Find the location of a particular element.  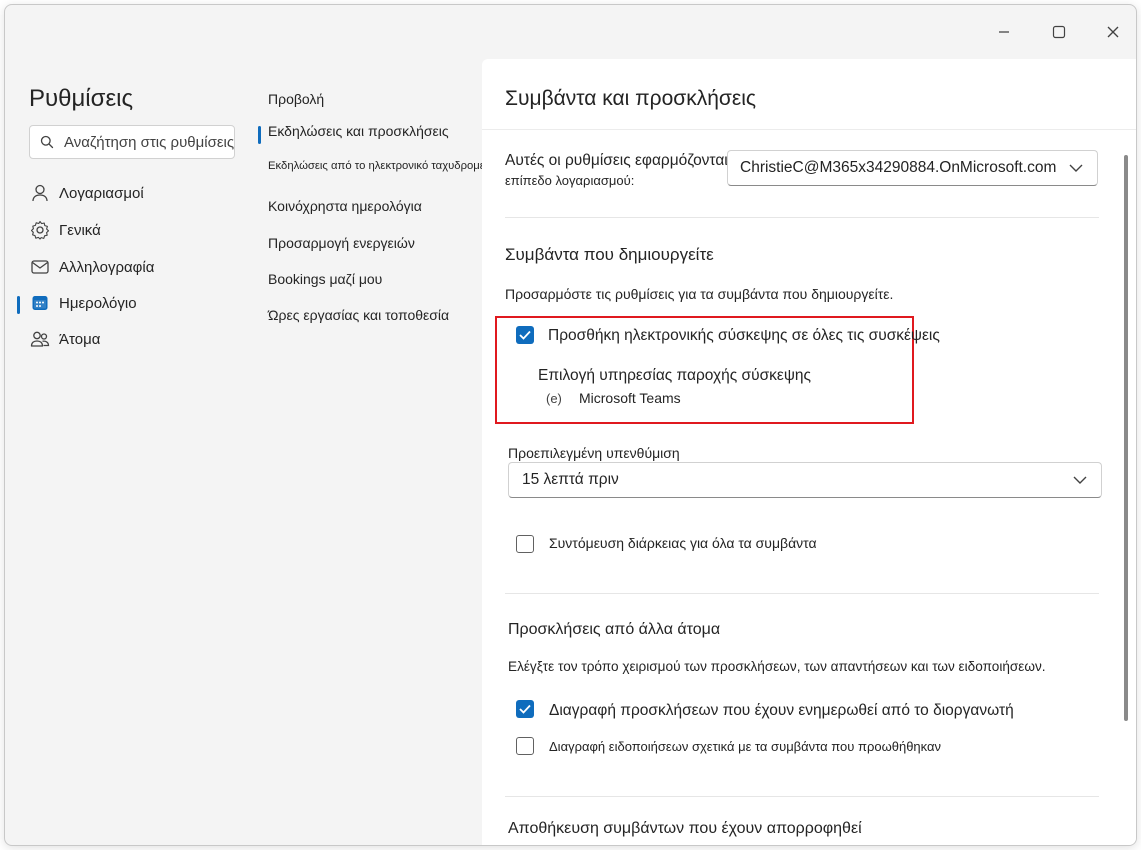

settings-search is located at coordinates (132, 142).